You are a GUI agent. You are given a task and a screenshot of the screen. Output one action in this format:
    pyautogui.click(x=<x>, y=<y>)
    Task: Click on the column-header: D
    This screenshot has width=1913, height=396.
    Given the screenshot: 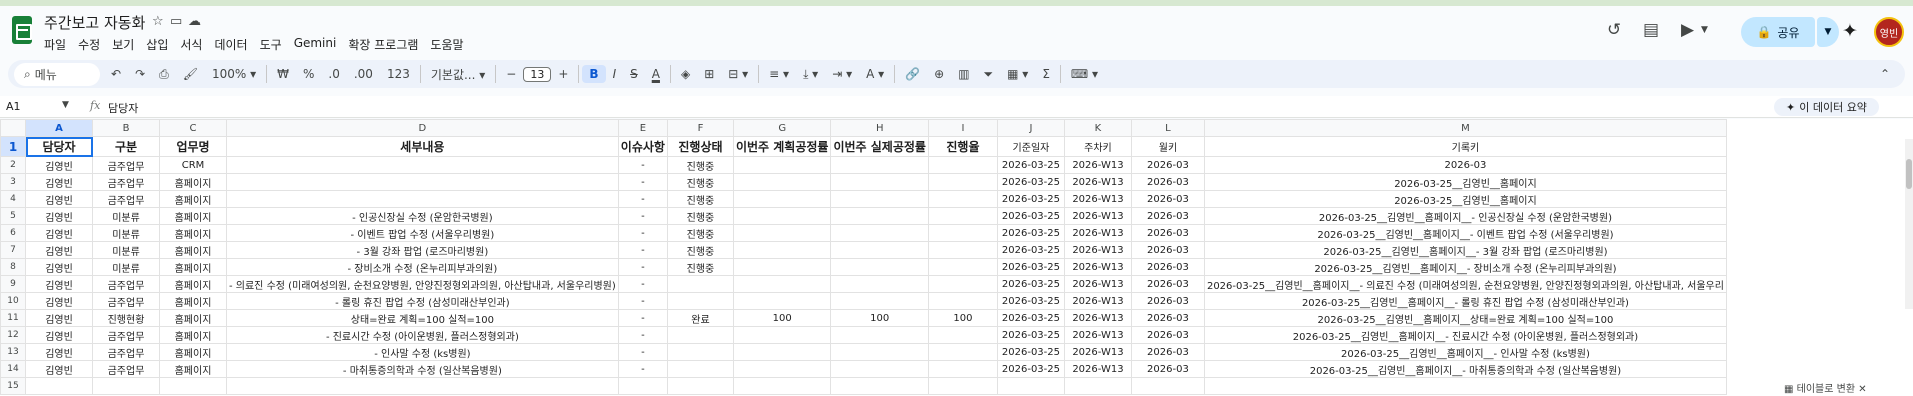 What is the action you would take?
    pyautogui.click(x=422, y=128)
    